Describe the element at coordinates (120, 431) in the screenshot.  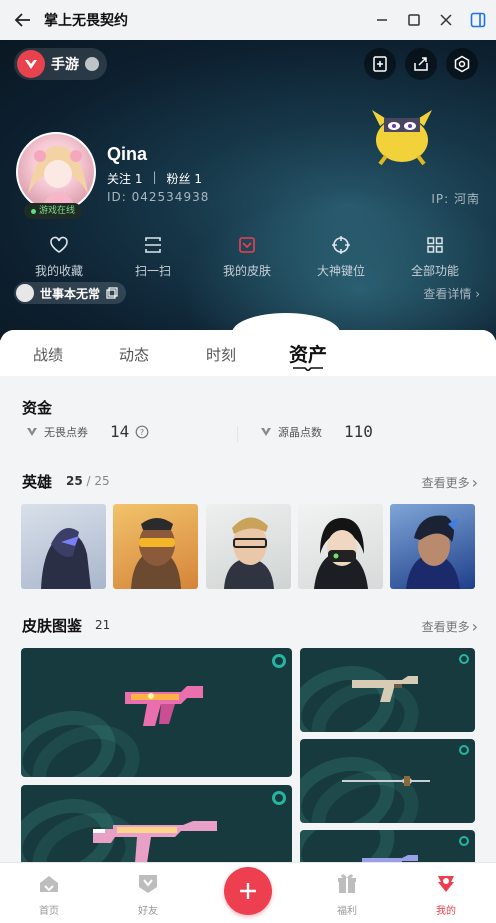
I see `fund-value: 14` at that location.